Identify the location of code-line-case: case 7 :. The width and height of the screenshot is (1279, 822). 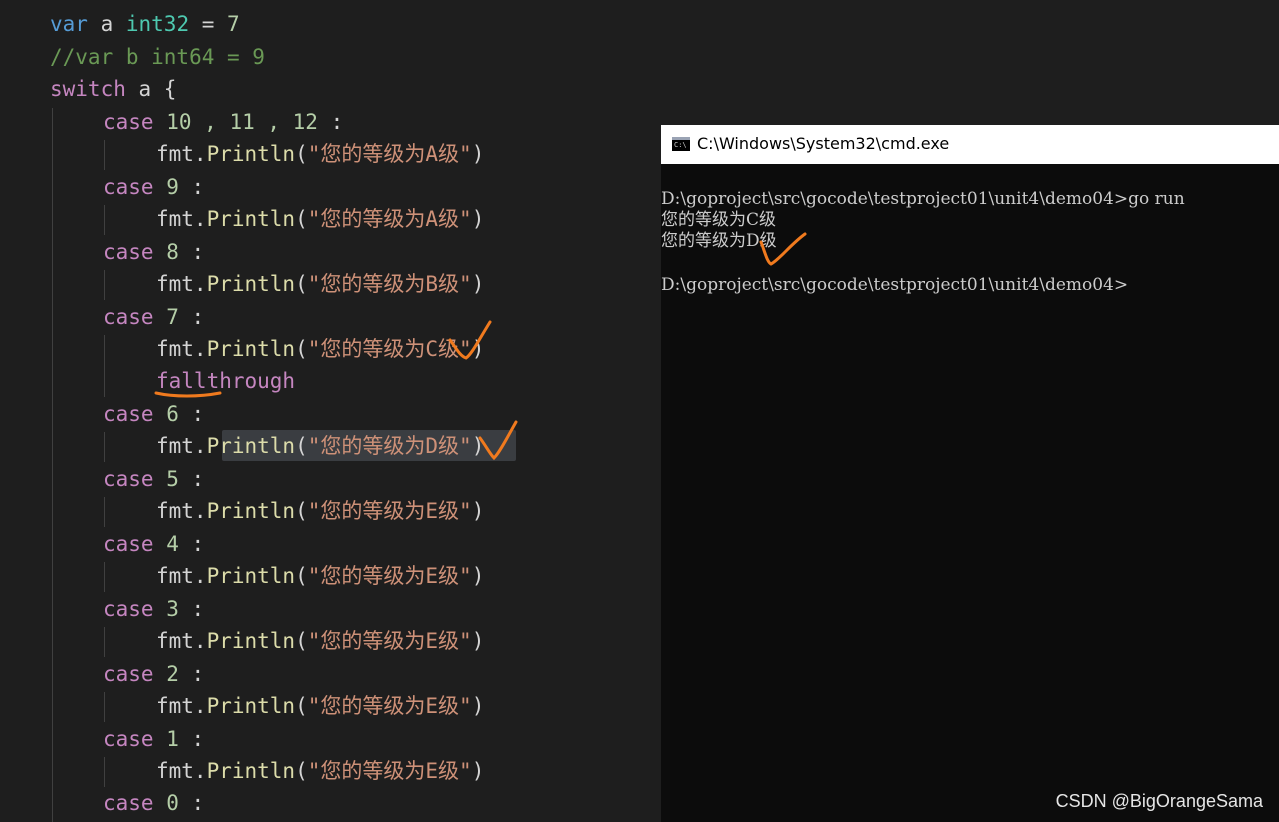
(153, 317).